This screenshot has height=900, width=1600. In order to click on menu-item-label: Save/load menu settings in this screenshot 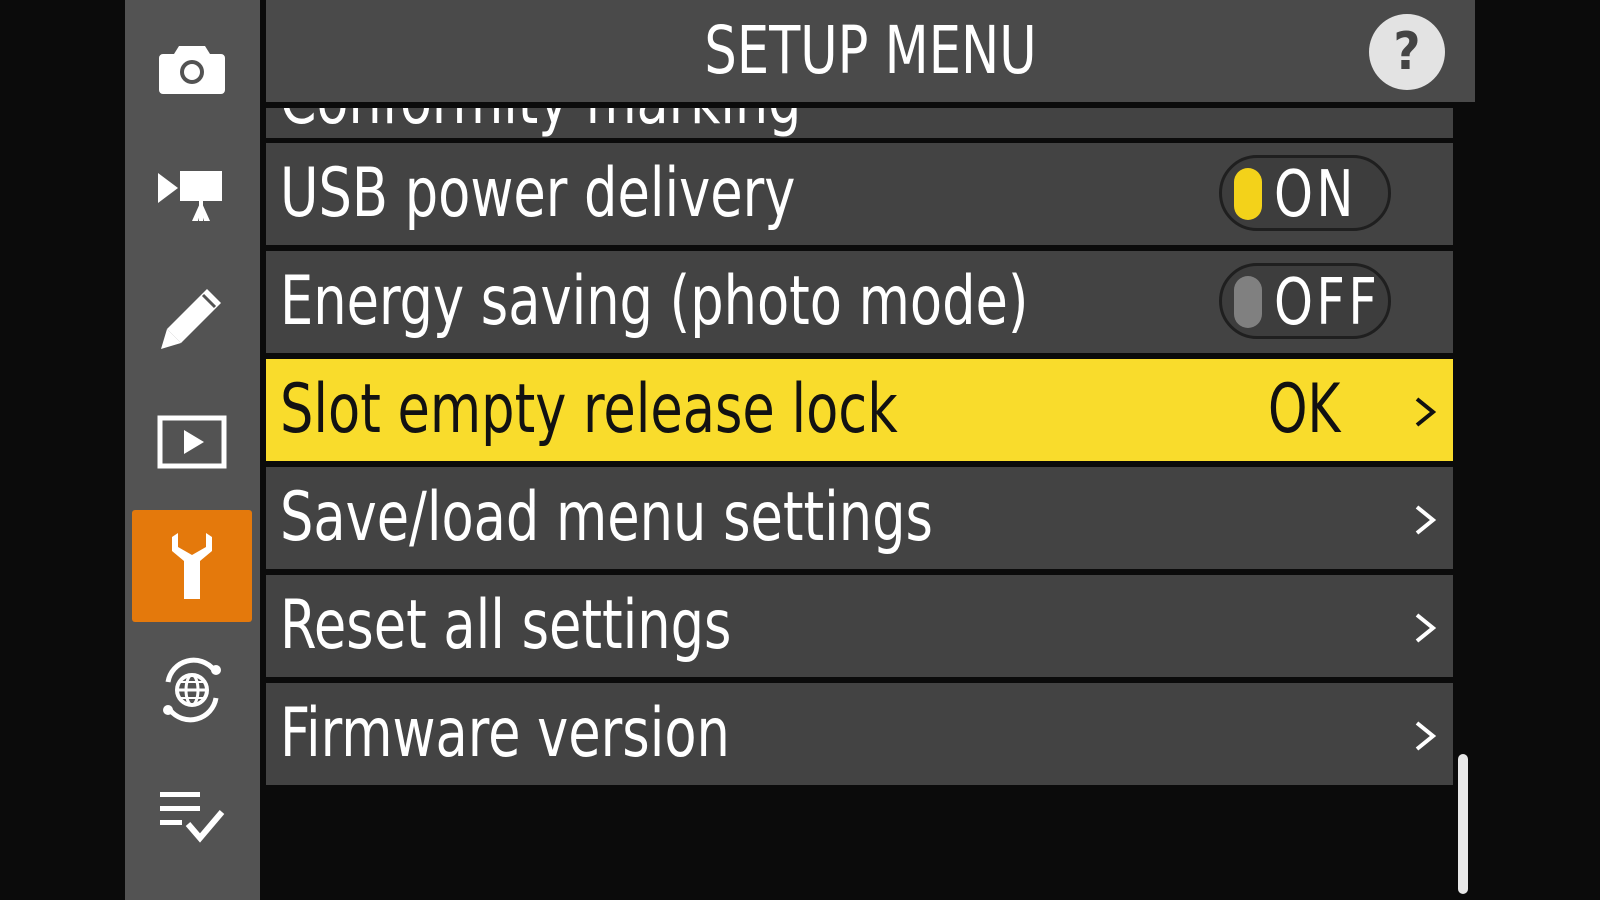, I will do `click(606, 517)`.